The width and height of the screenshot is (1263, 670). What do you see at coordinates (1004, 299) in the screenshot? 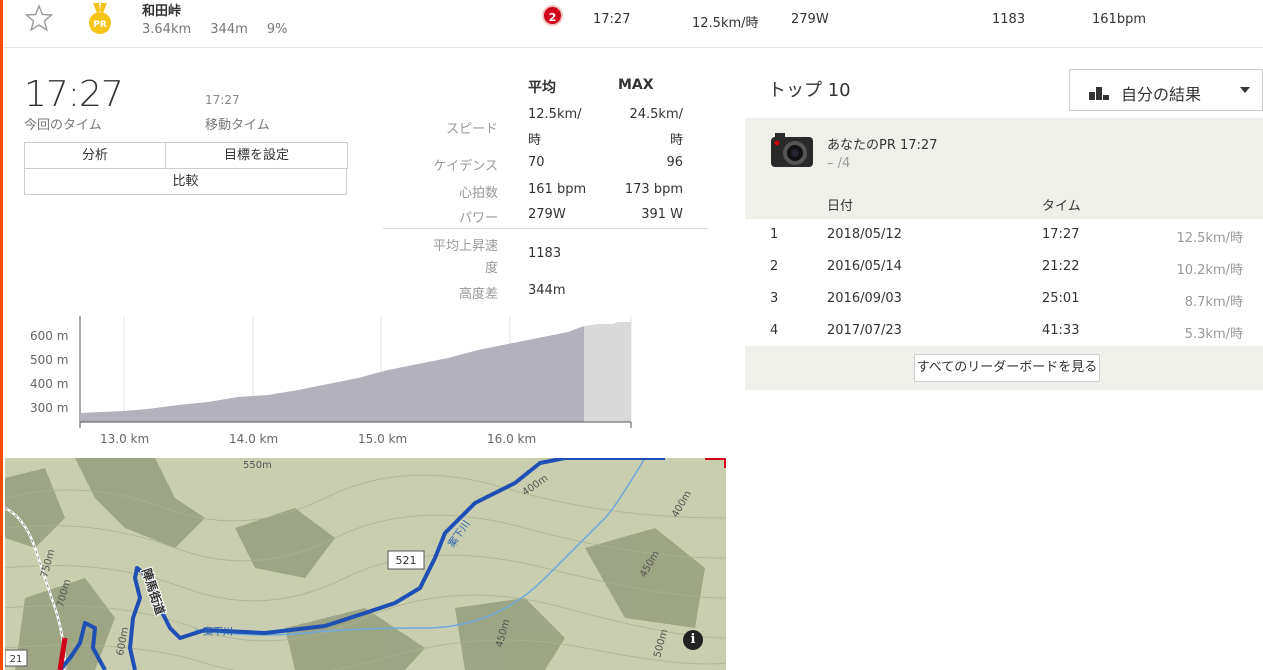
I see `leaderboard-row: 3 2016/09/03 25:01 8.7km/時` at bounding box center [1004, 299].